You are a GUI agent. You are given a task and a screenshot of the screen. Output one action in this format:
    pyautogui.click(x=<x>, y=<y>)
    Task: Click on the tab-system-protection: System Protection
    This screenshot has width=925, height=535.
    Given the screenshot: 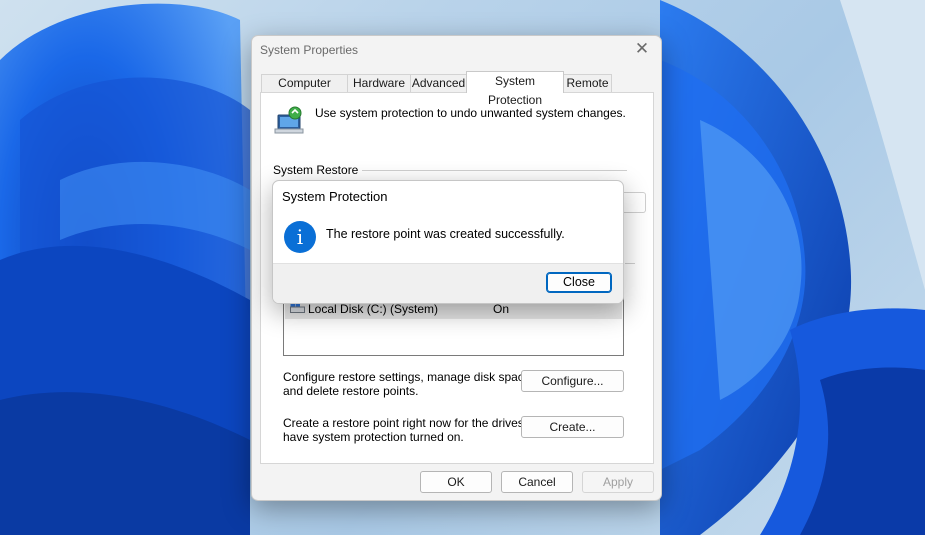 What is the action you would take?
    pyautogui.click(x=515, y=89)
    